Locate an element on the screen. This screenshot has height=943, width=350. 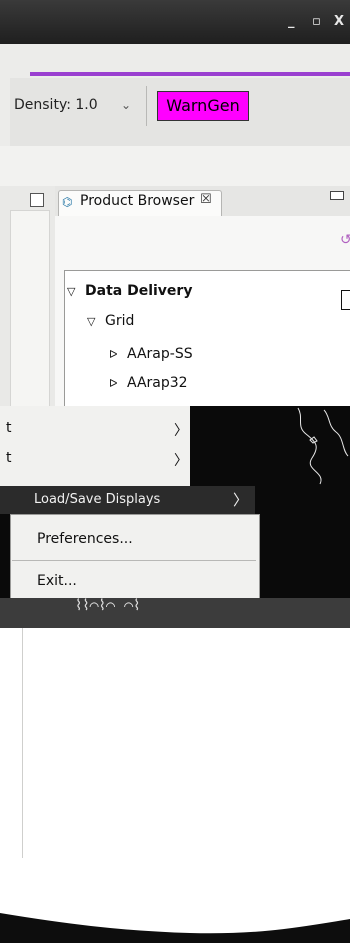
torn-edge-graphic is located at coordinates (175, 925).